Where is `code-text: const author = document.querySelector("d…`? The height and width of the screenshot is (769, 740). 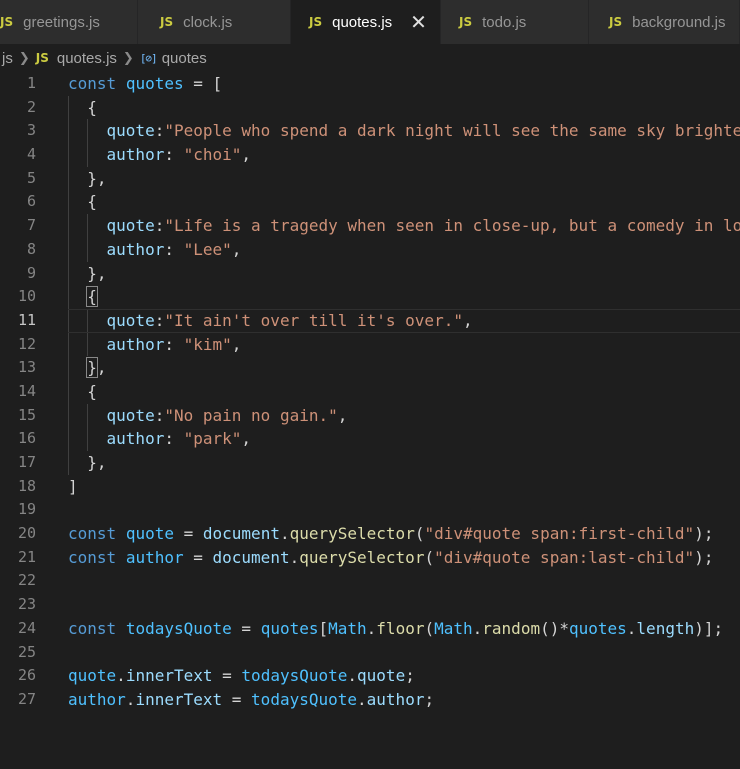 code-text: const author = document.querySelector("d… is located at coordinates (390, 558).